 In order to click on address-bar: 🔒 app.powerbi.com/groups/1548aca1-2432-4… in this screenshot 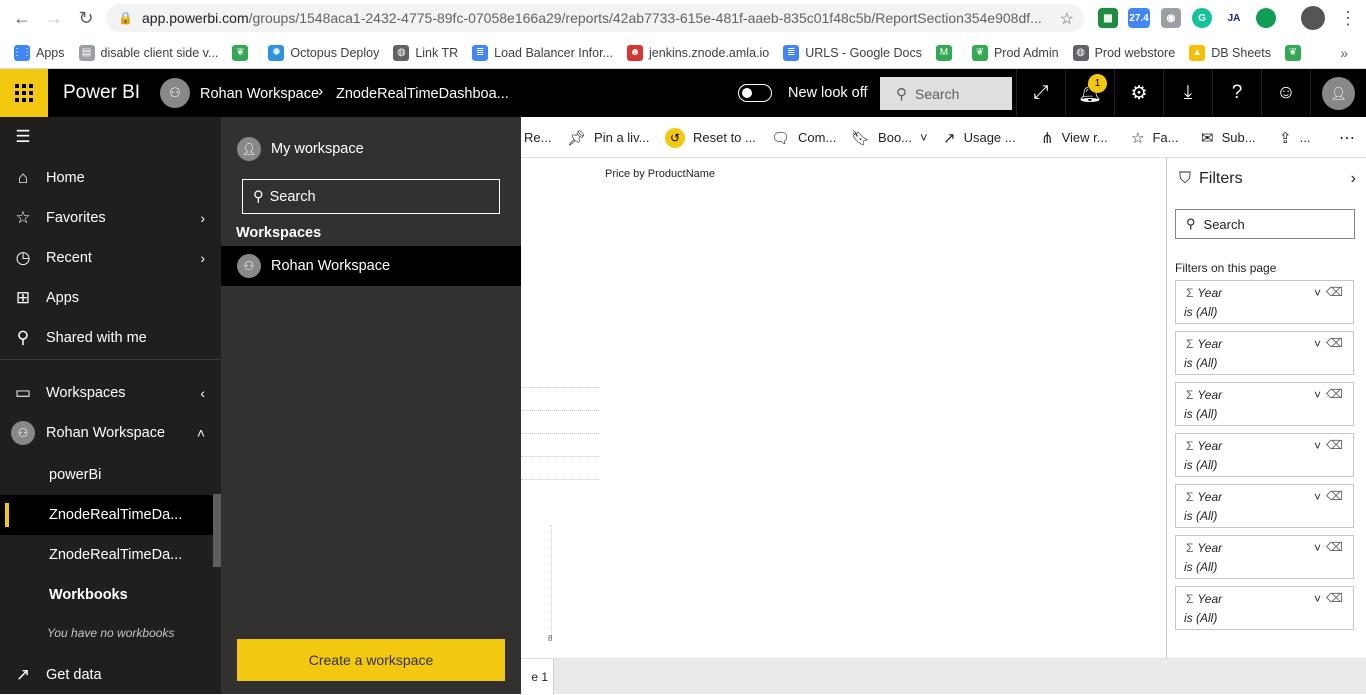, I will do `click(595, 18)`.